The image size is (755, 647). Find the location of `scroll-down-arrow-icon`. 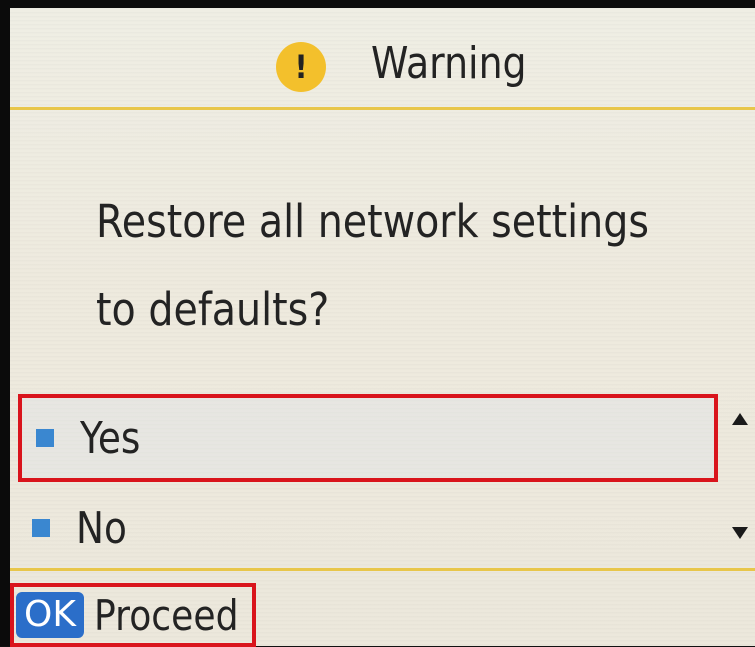

scroll-down-arrow-icon is located at coordinates (740, 533).